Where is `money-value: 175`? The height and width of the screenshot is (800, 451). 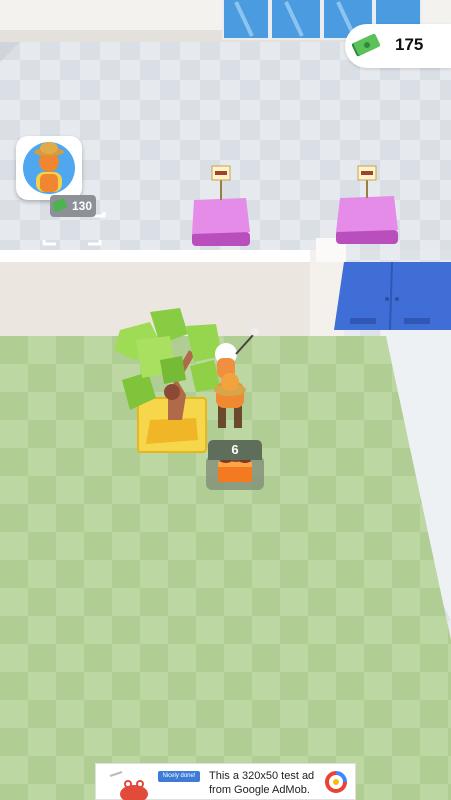 money-value: 175 is located at coordinates (409, 44).